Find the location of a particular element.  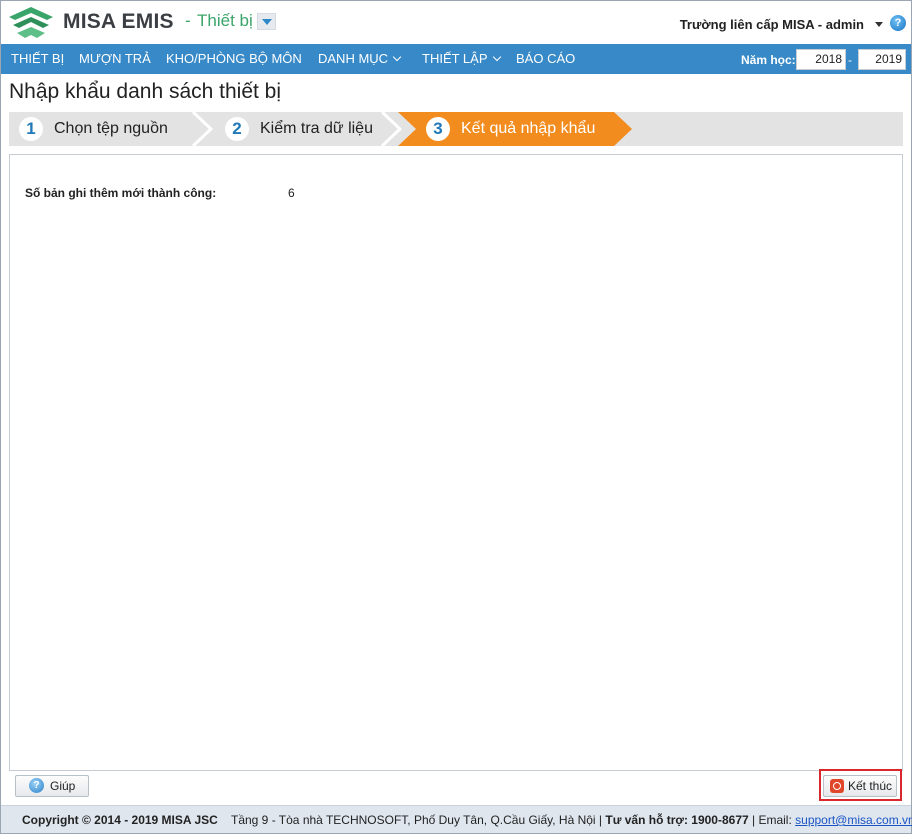

success-count-value: 6 is located at coordinates (291, 193).